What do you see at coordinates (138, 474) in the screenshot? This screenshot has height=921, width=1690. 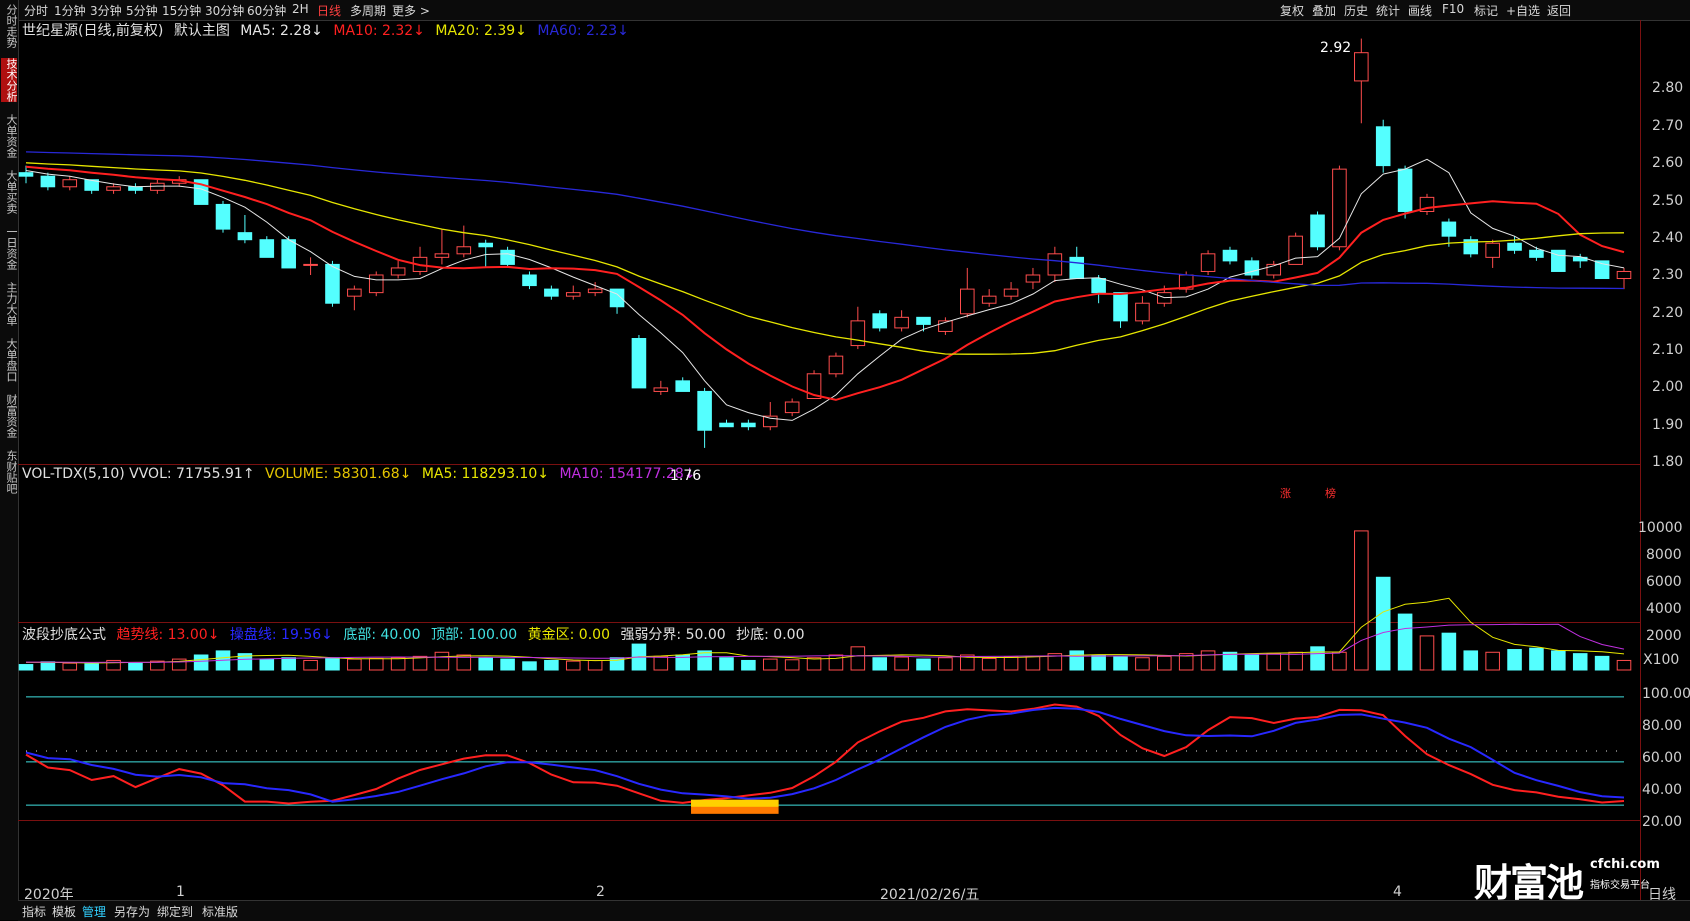 I see `vol-name: VOL-TDX(5,10) VVOL: 71755.91↑` at bounding box center [138, 474].